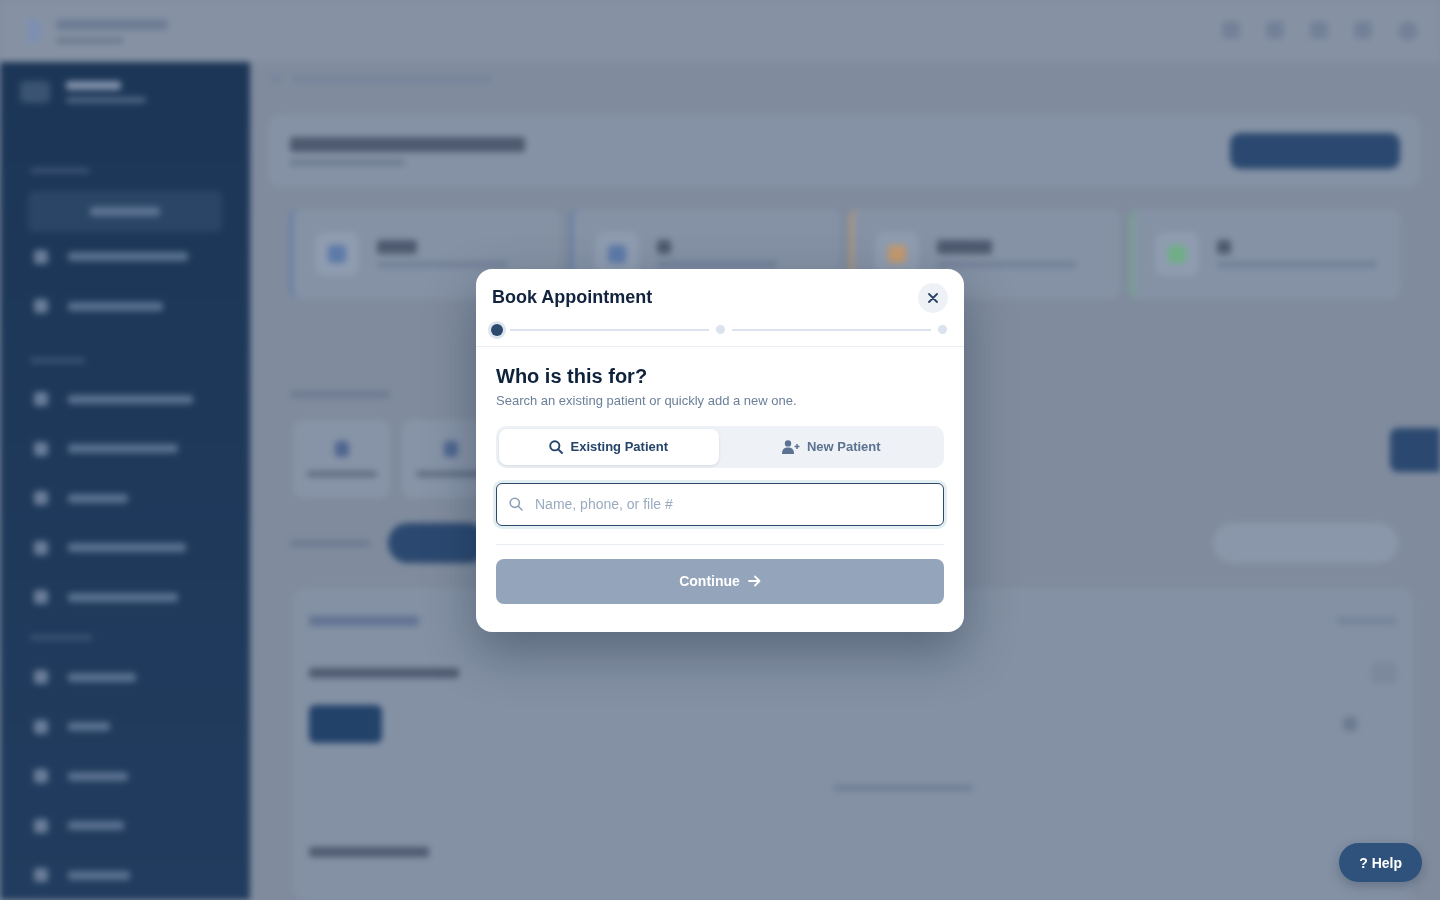  I want to click on dialog-heading: Who is this for?, so click(572, 375).